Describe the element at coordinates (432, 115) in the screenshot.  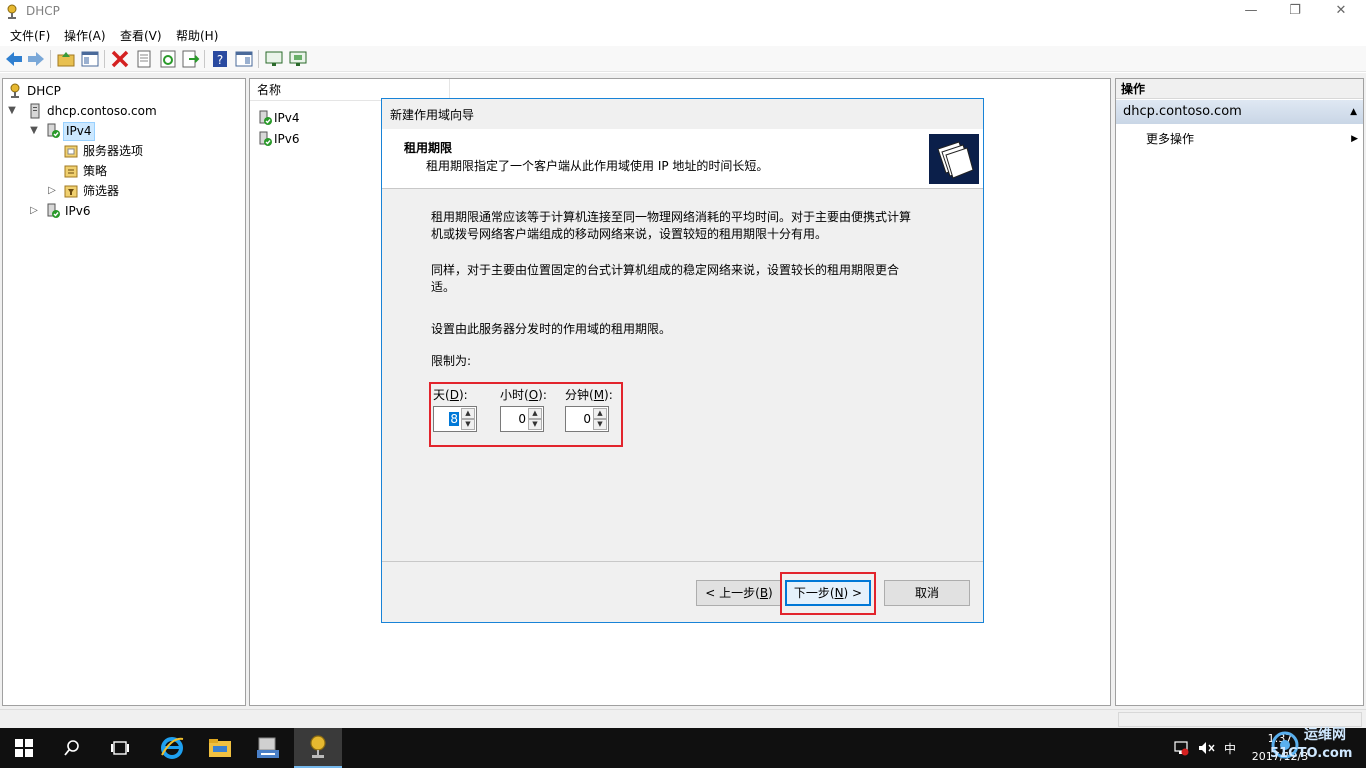
I see `wizard-title: 新建作用域向导` at that location.